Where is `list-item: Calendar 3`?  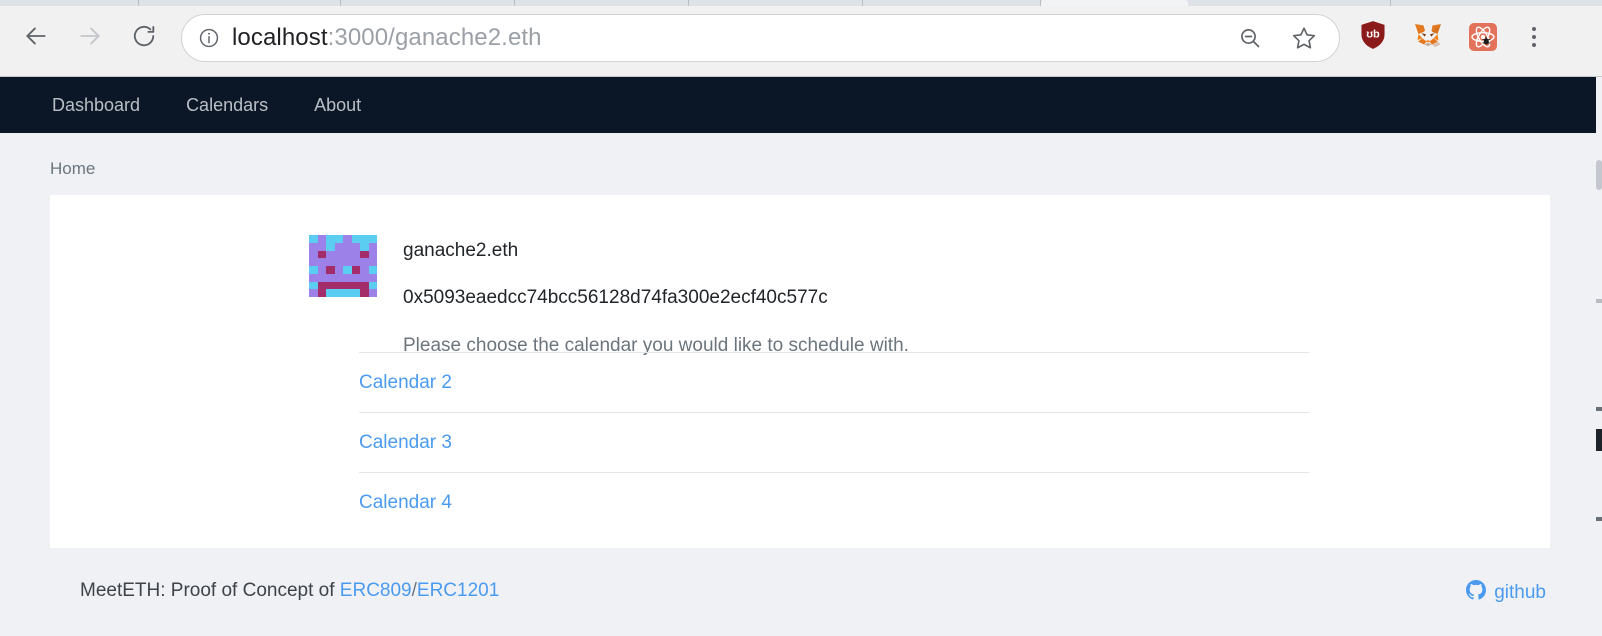
list-item: Calendar 3 is located at coordinates (834, 442).